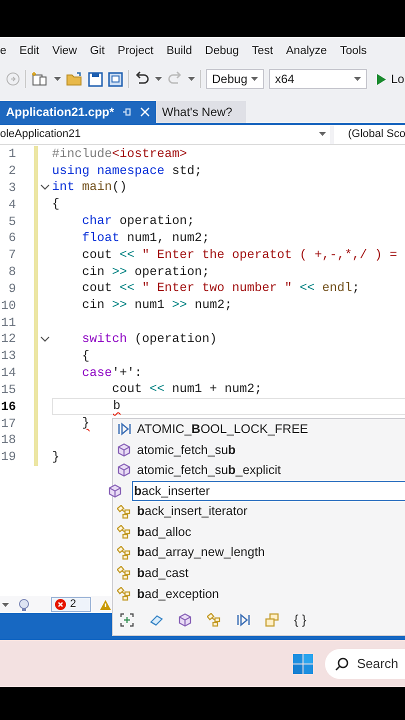 The image size is (405, 720). What do you see at coordinates (29, 51) in the screenshot?
I see `menu-item: Edit` at bounding box center [29, 51].